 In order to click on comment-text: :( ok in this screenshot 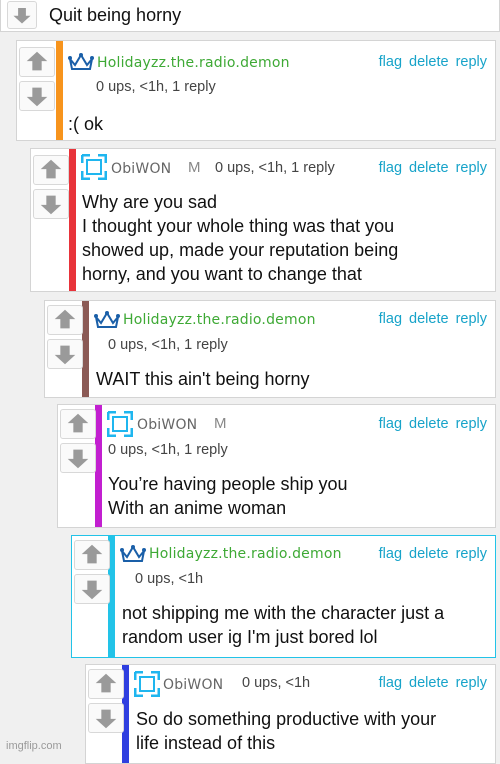, I will do `click(86, 124)`.